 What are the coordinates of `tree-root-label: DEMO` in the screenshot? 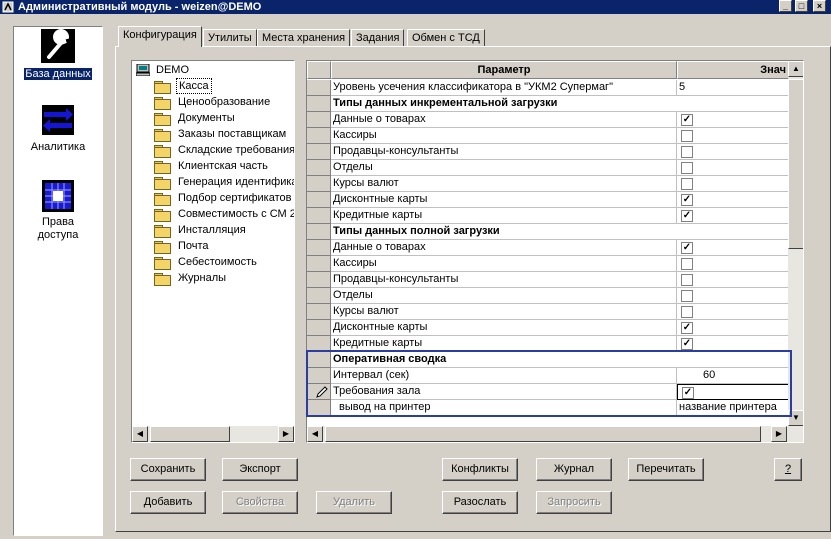 It's located at (172, 70).